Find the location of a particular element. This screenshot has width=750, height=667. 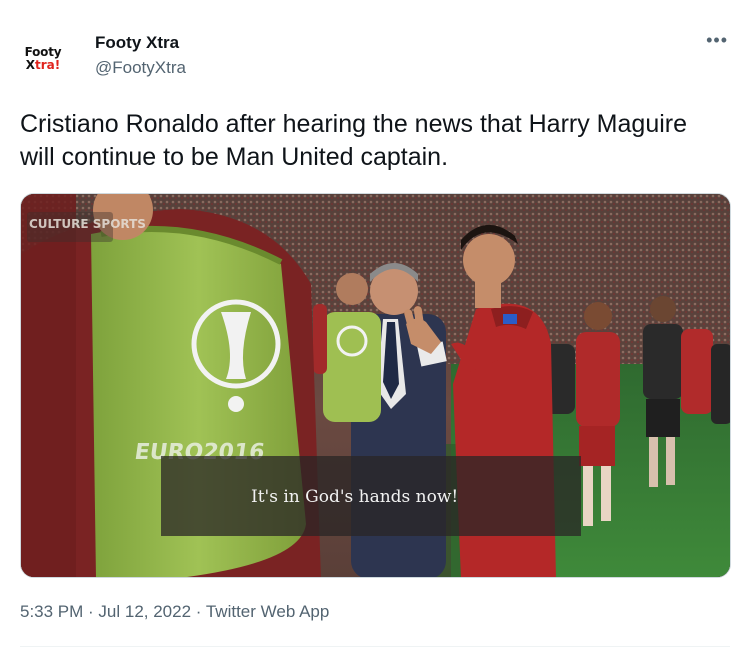

tweet-meta: 5:33 PM · Jul 12, 2022 · Twitter Web App is located at coordinates (174, 612).